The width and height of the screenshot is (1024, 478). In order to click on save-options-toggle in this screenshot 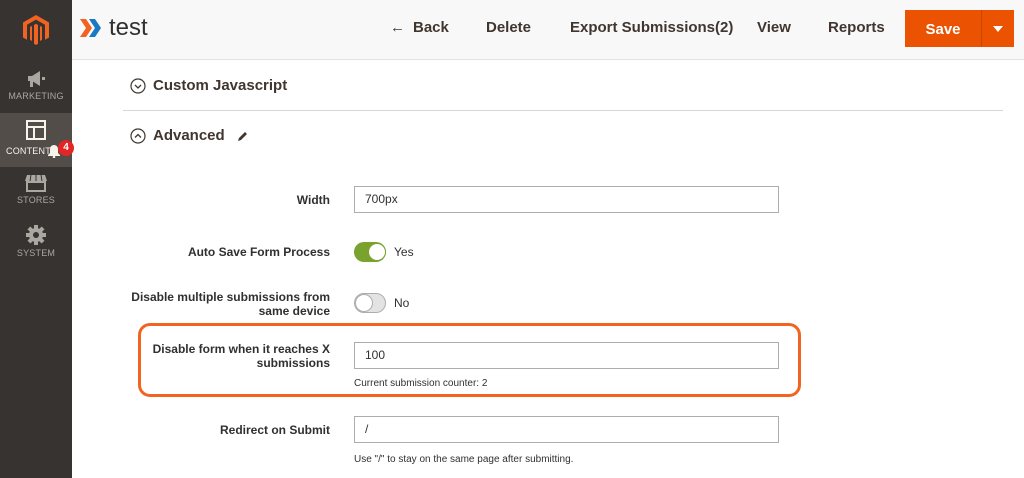, I will do `click(997, 28)`.